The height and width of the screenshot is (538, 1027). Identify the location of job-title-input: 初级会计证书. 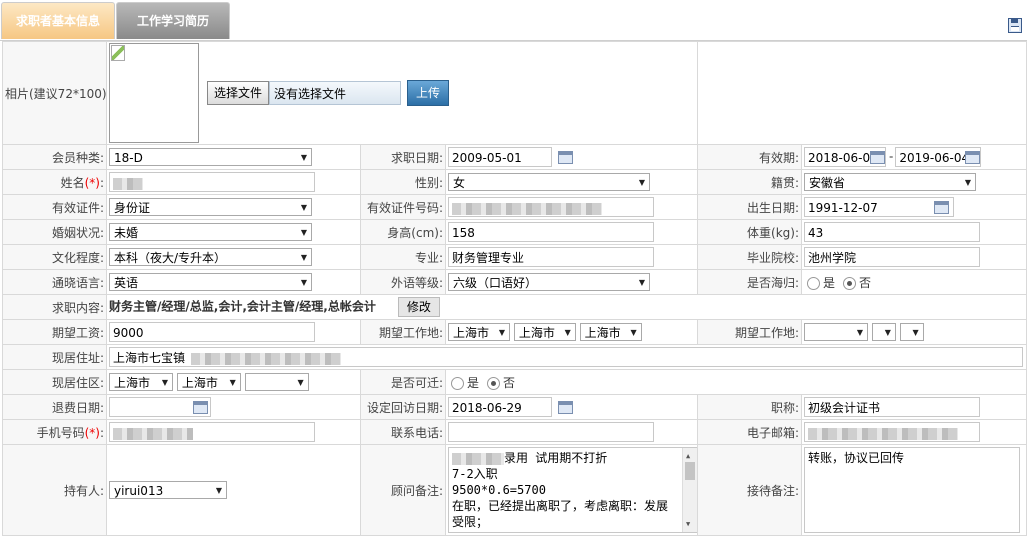
(892, 407).